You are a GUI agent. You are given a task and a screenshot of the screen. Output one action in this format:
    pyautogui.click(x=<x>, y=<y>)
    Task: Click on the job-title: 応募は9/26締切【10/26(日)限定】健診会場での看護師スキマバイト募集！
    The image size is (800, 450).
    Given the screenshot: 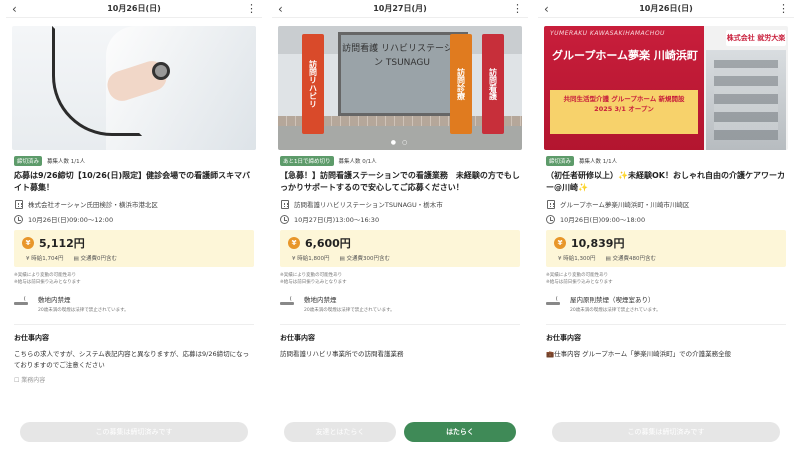 What is the action you would take?
    pyautogui.click(x=132, y=181)
    